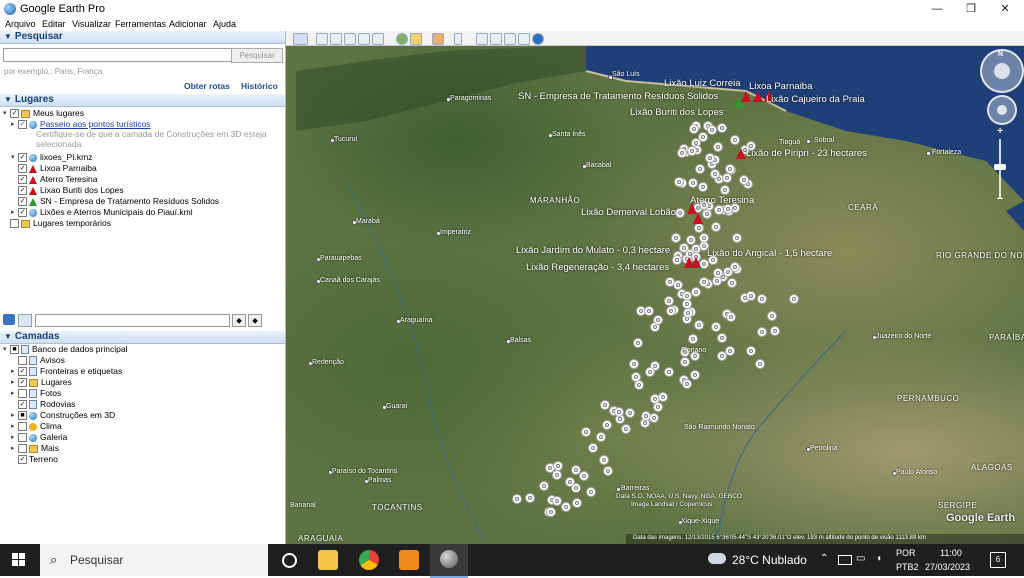 The width and height of the screenshot is (1024, 578). I want to click on ruler-icon, so click(458, 39).